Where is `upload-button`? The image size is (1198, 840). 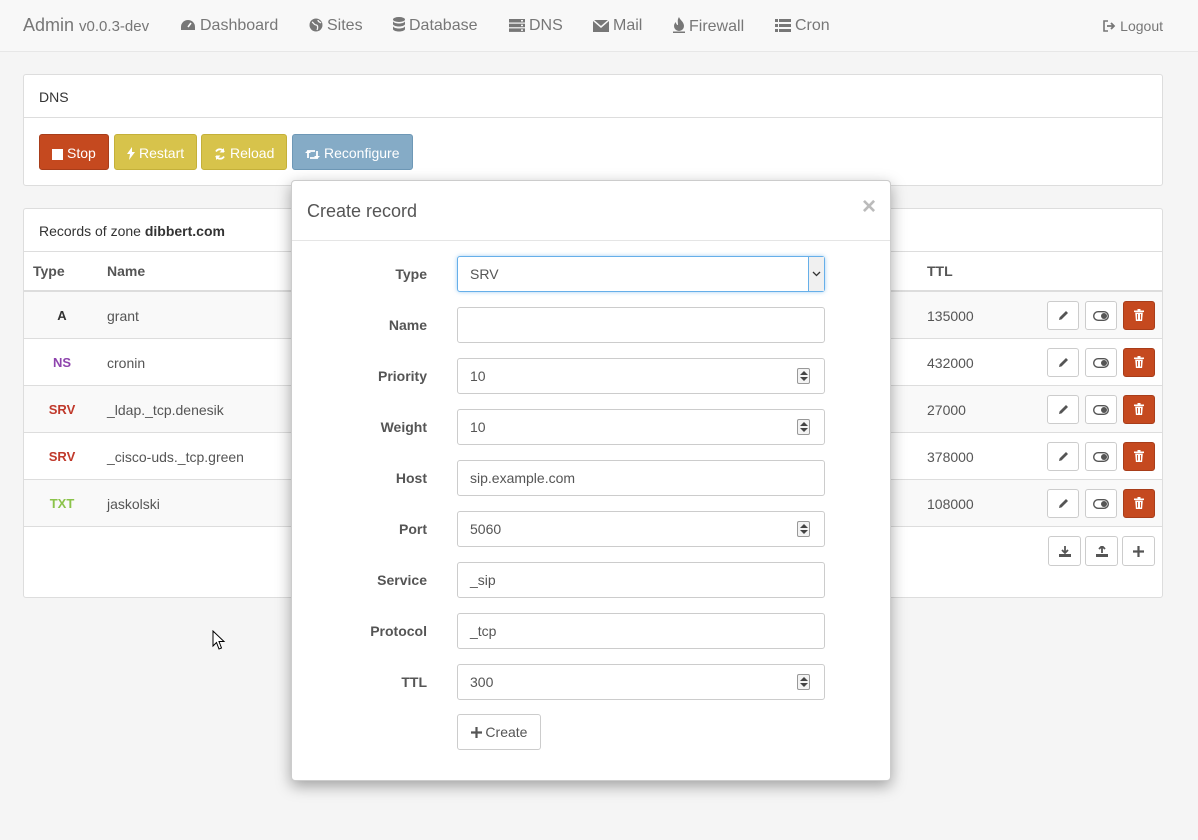
upload-button is located at coordinates (1101, 551).